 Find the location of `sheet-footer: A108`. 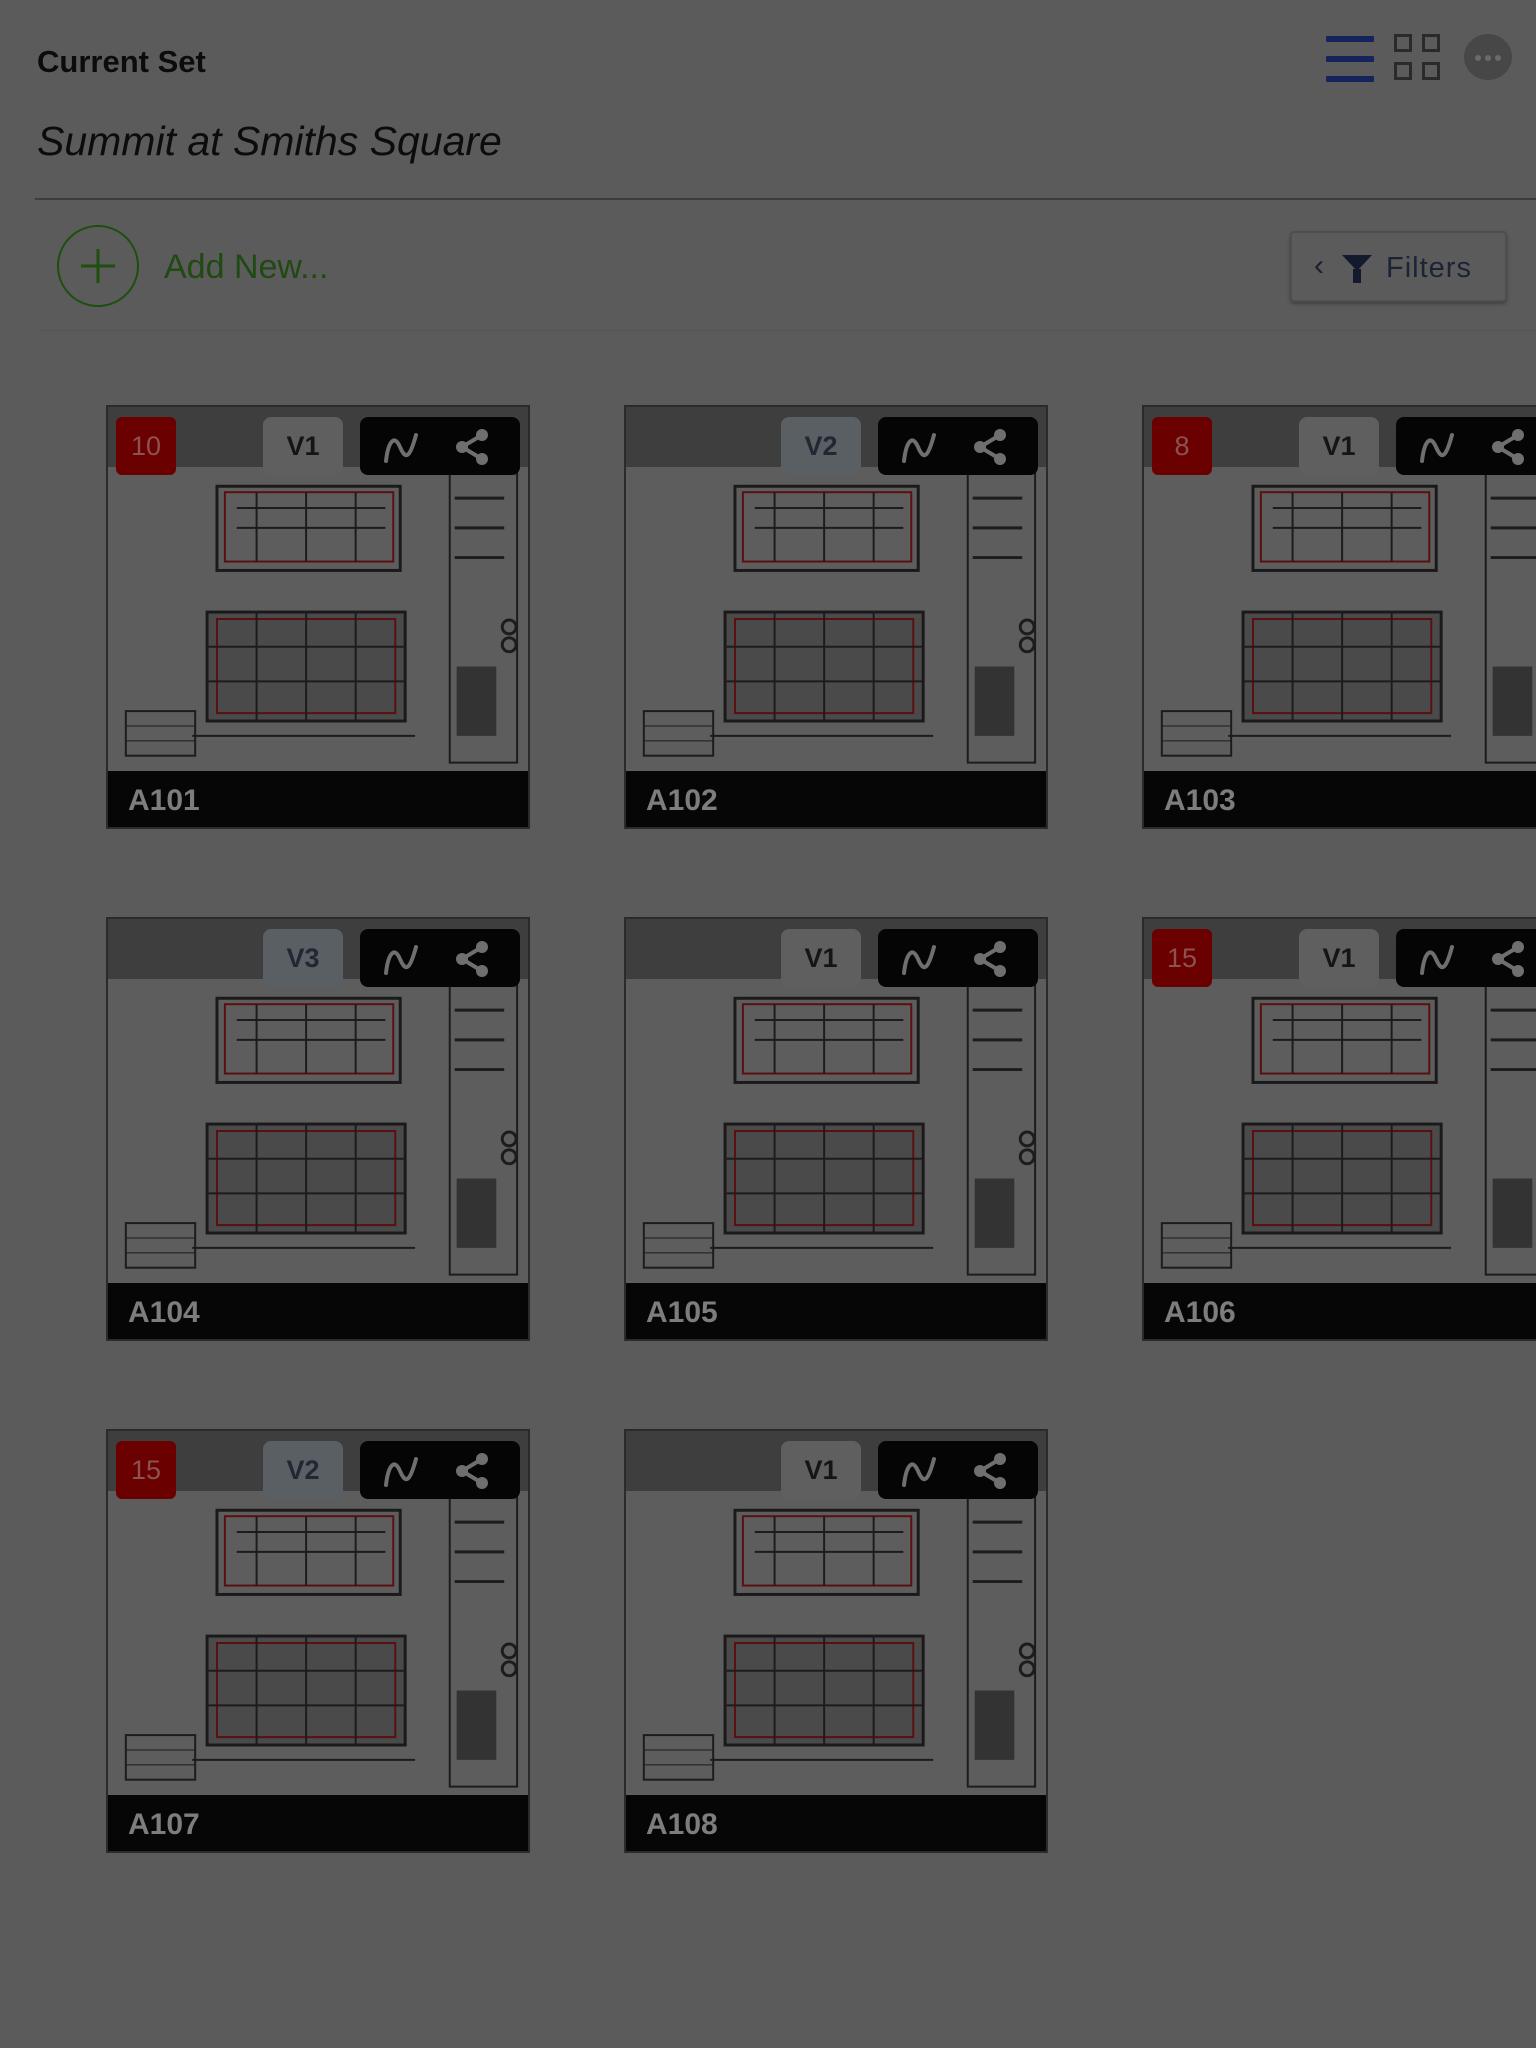

sheet-footer: A108 is located at coordinates (836, 1823).